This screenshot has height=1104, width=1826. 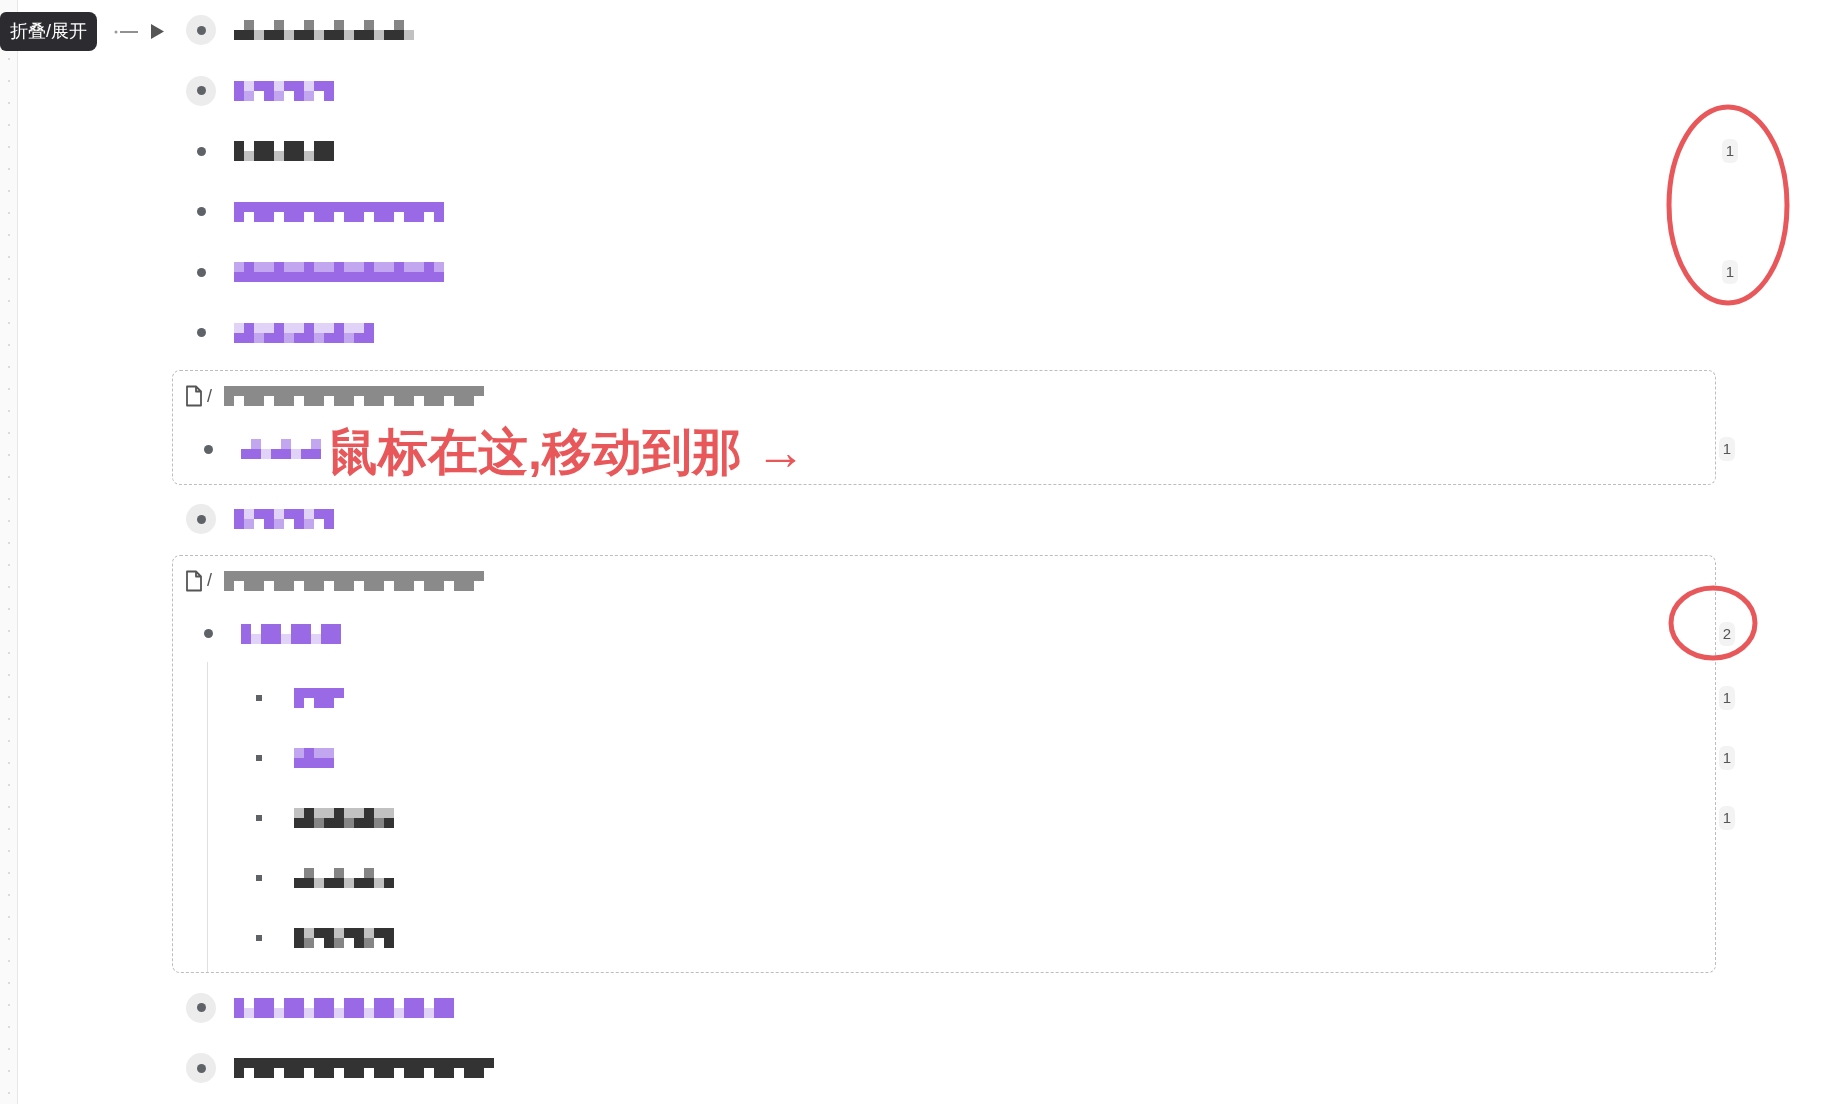 What do you see at coordinates (48, 31) in the screenshot?
I see `tooltip: 折叠/展开` at bounding box center [48, 31].